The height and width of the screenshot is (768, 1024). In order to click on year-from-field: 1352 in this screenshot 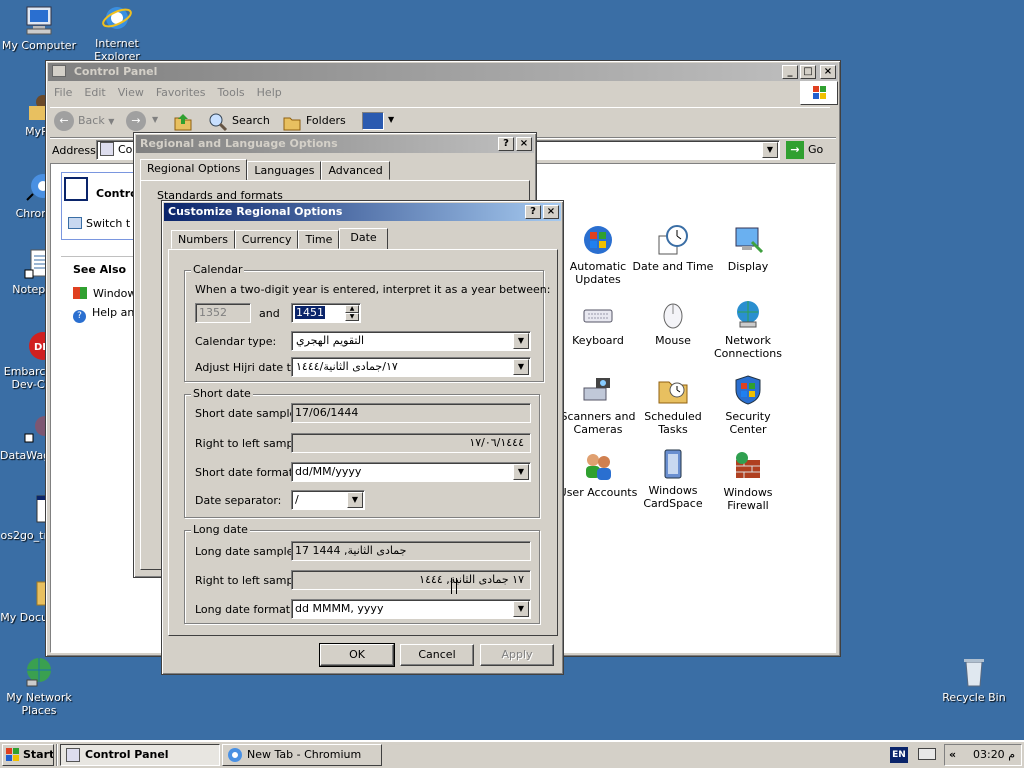, I will do `click(223, 313)`.